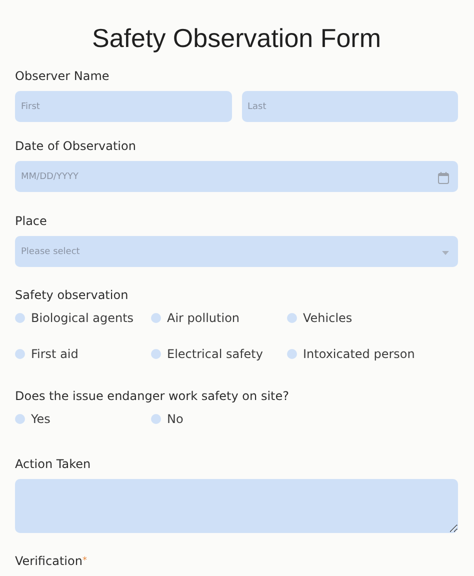  What do you see at coordinates (219, 318) in the screenshot?
I see `radio-option: Air pollution` at bounding box center [219, 318].